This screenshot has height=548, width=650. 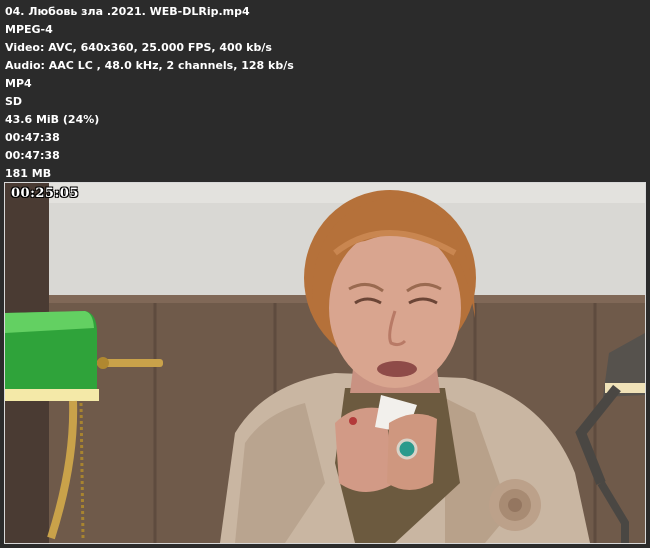 I want to click on file-name: 04. Любовь зла .2021. WEB-DLRip.mp4, so click(x=127, y=11).